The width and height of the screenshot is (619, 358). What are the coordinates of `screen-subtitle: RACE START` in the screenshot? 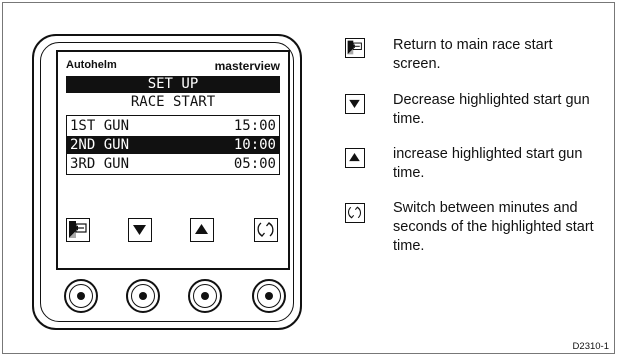 It's located at (173, 102).